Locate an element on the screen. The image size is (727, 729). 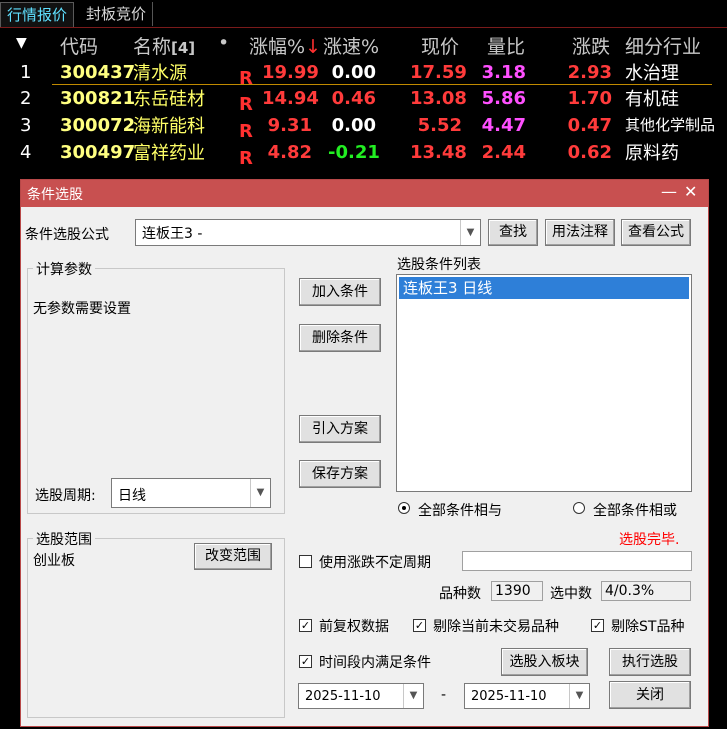
use-var-period-label: 使用涨跌不定周期 is located at coordinates (375, 562).